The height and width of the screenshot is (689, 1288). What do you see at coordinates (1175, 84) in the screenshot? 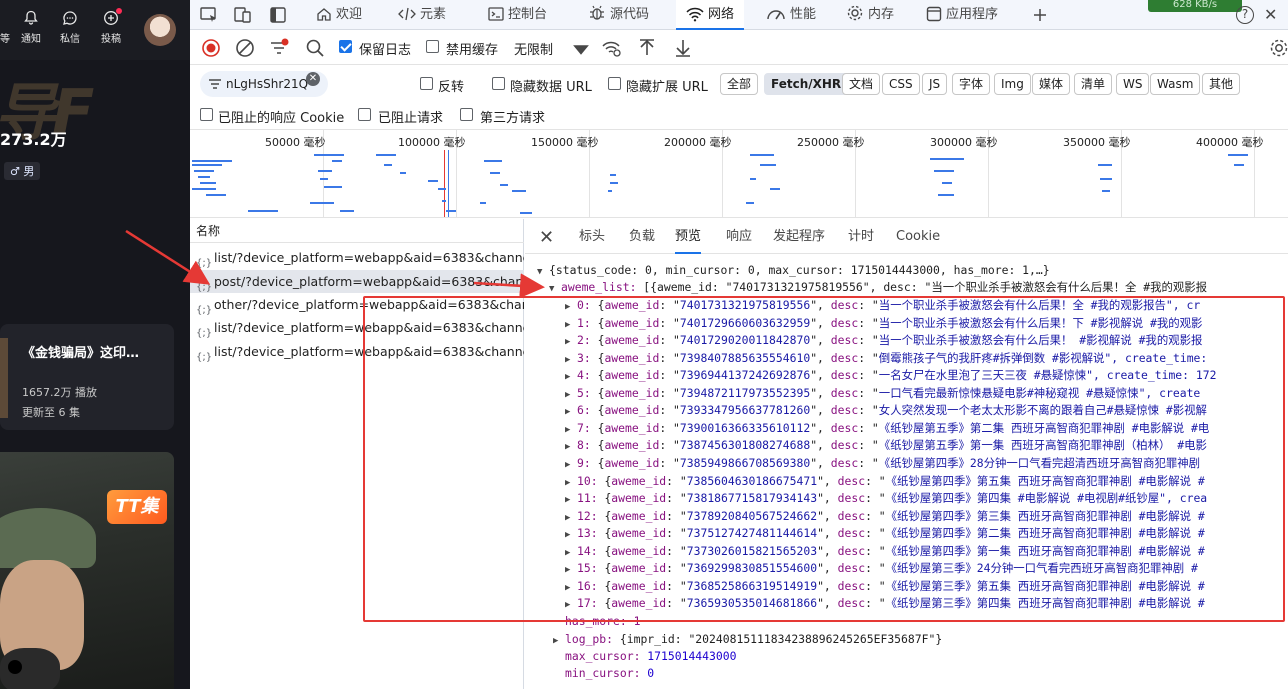
I see `type-chip-wasm: Wasm` at bounding box center [1175, 84].